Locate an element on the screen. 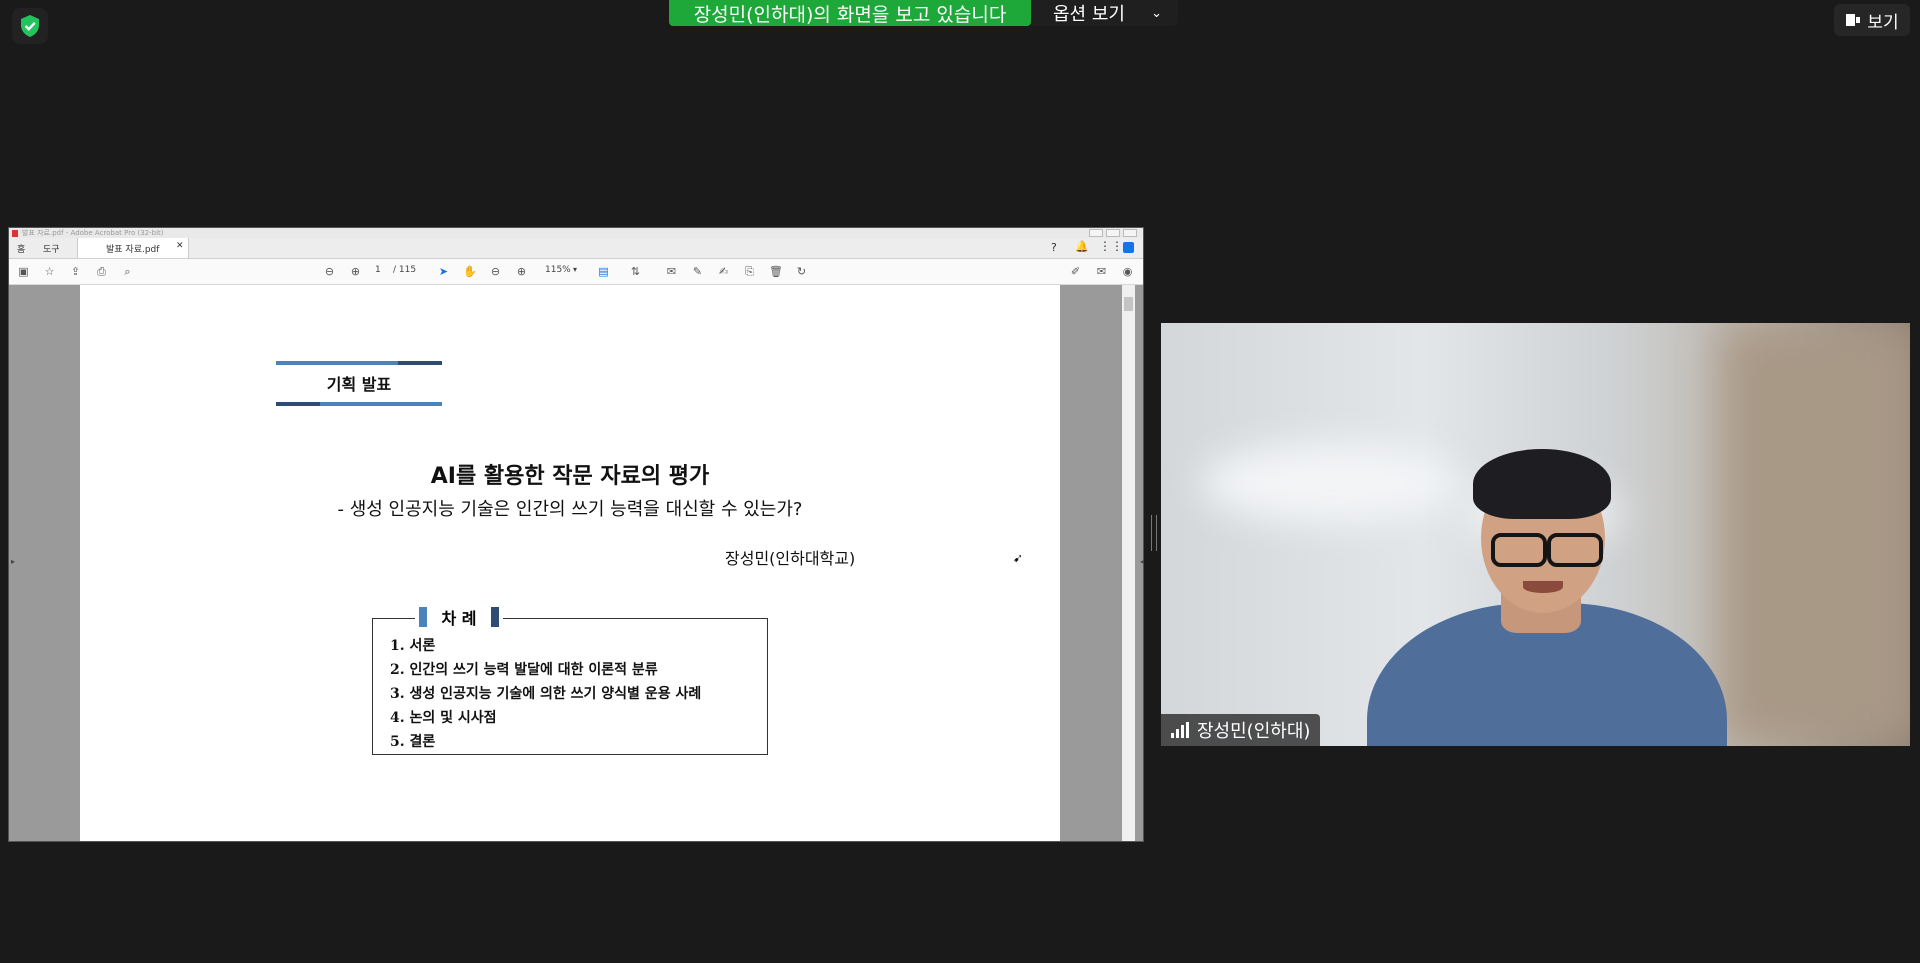 The height and width of the screenshot is (963, 1920). participant-name: 장성민(인하대) is located at coordinates (1254, 731).